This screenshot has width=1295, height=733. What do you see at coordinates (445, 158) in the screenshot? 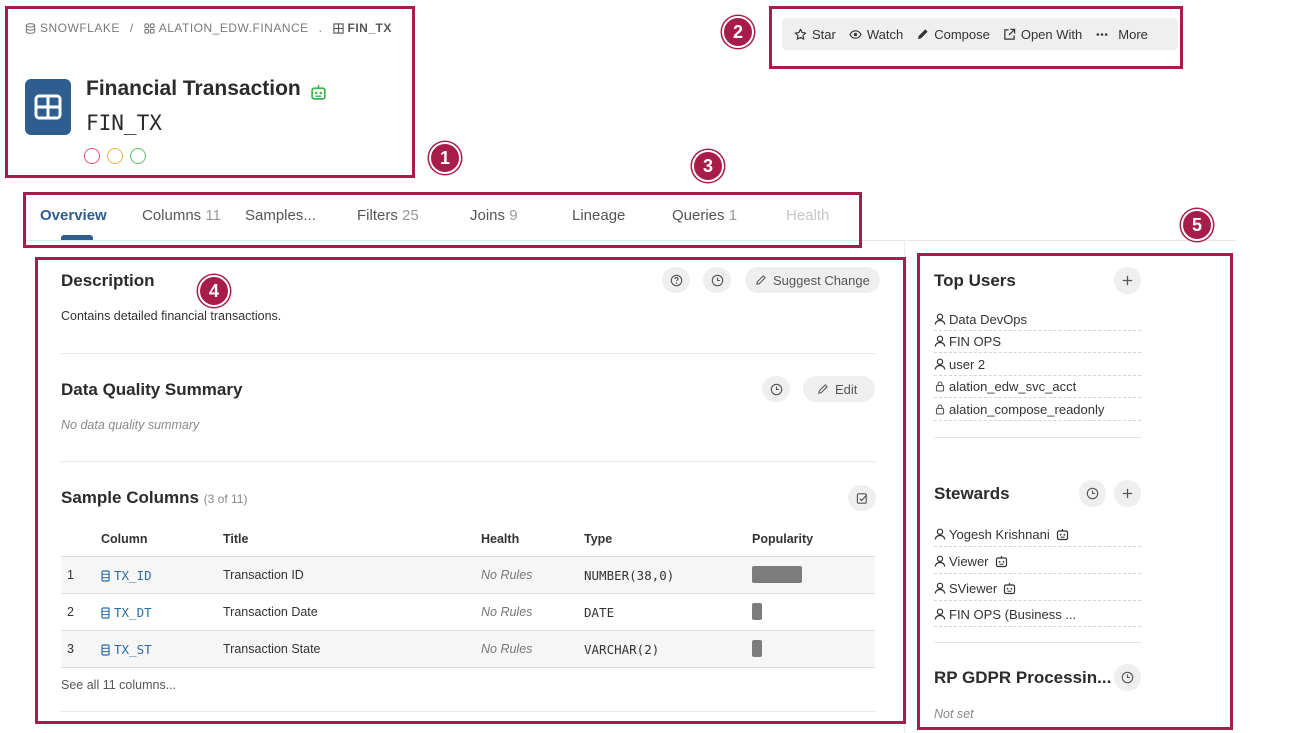
I see `annotation-badge-1: 1` at bounding box center [445, 158].